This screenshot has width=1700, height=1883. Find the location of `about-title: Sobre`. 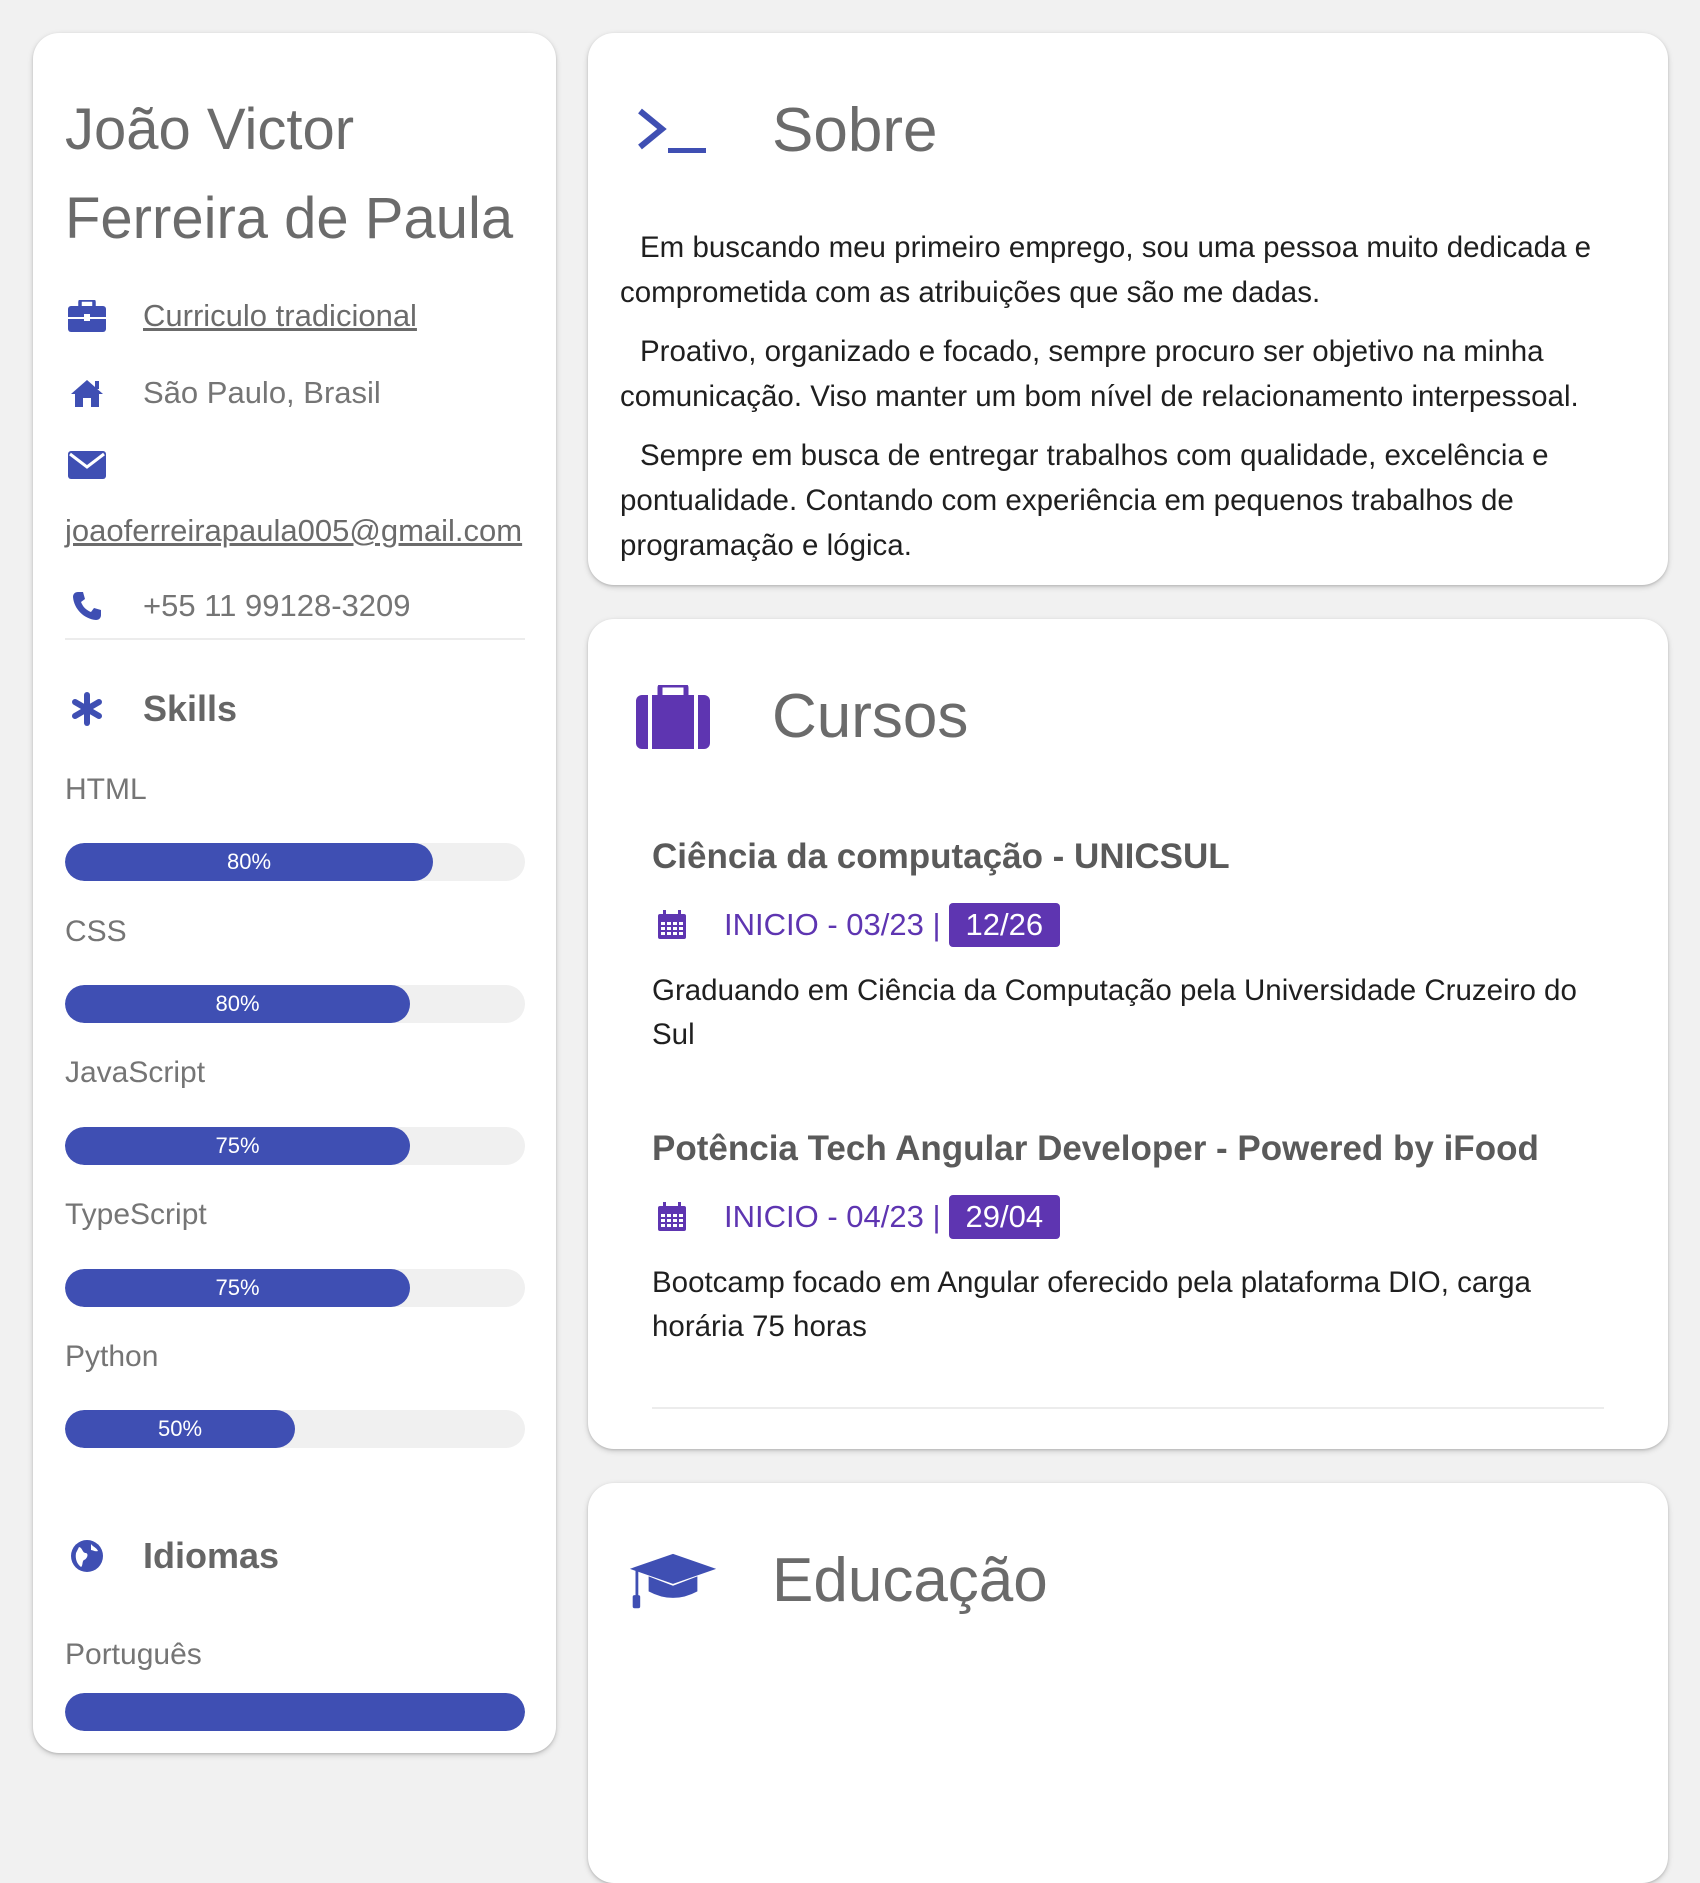

about-title: Sobre is located at coordinates (855, 130).